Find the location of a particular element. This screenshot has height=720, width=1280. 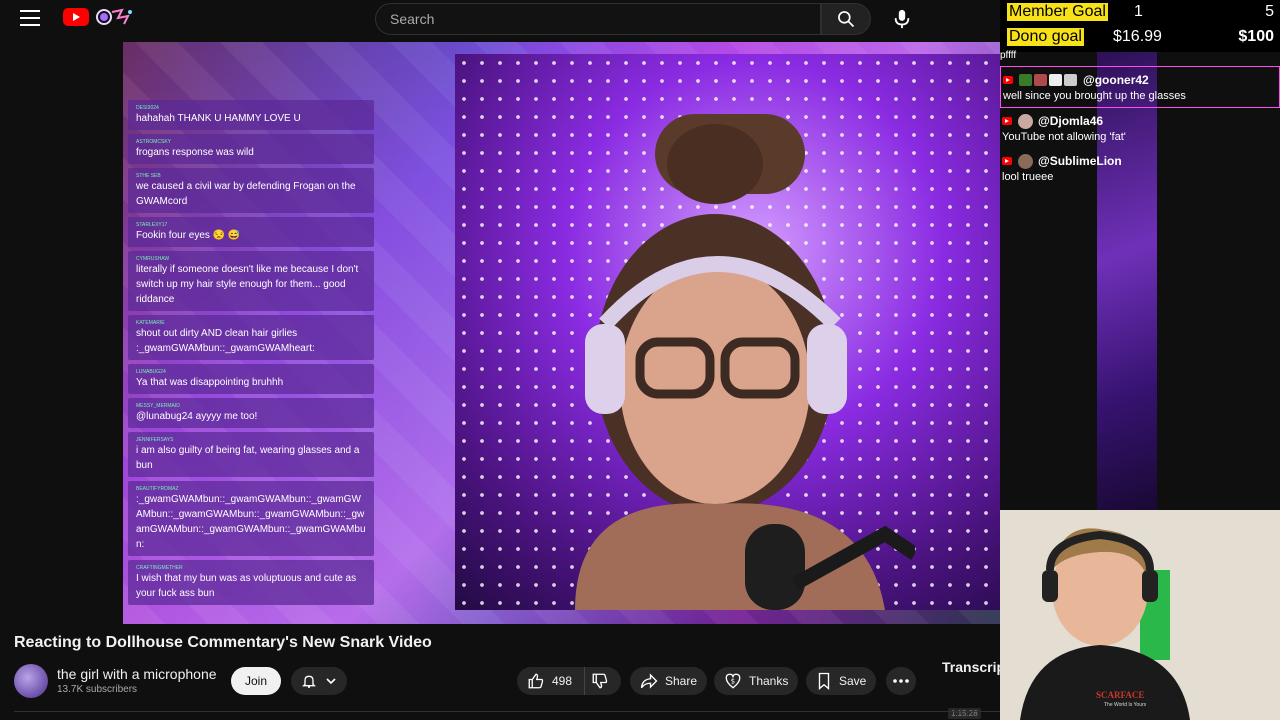

more-horizontal-icon is located at coordinates (901, 681).